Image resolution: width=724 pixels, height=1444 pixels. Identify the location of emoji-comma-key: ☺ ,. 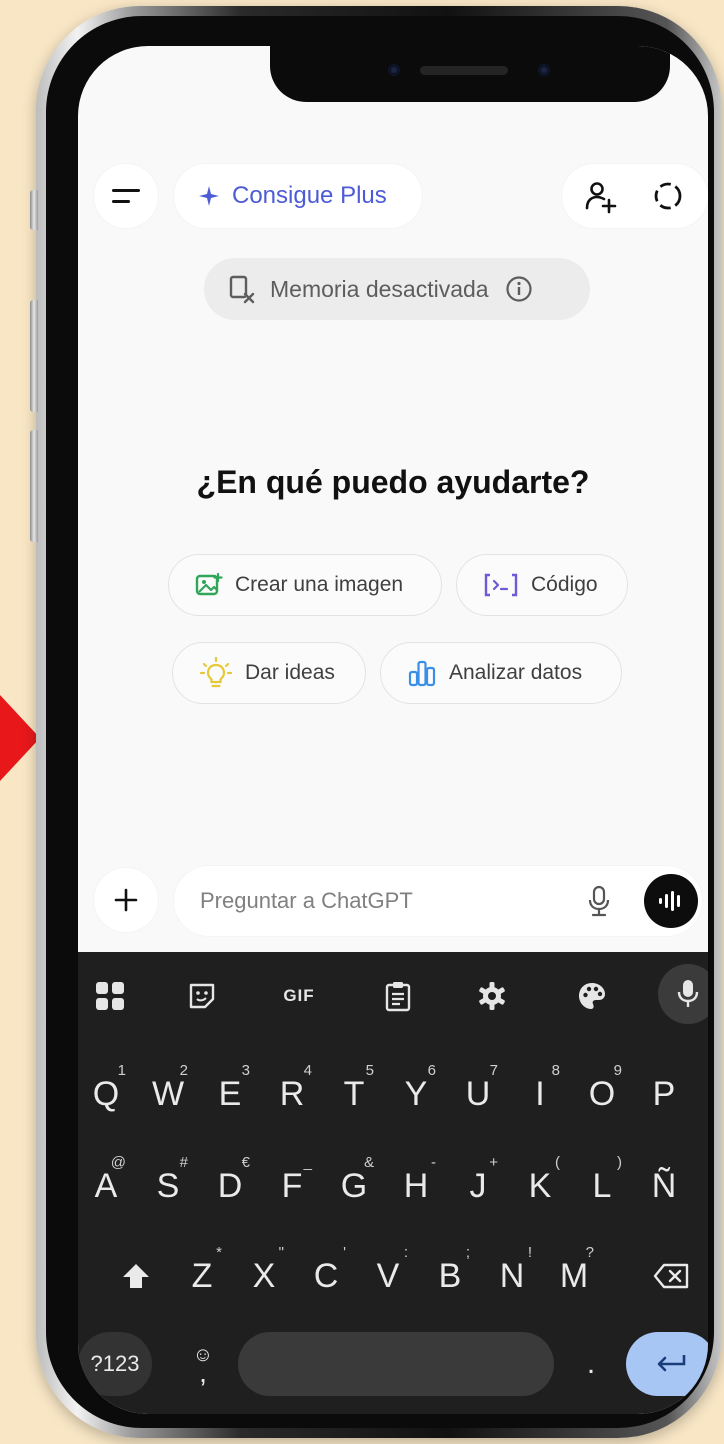
(203, 1364).